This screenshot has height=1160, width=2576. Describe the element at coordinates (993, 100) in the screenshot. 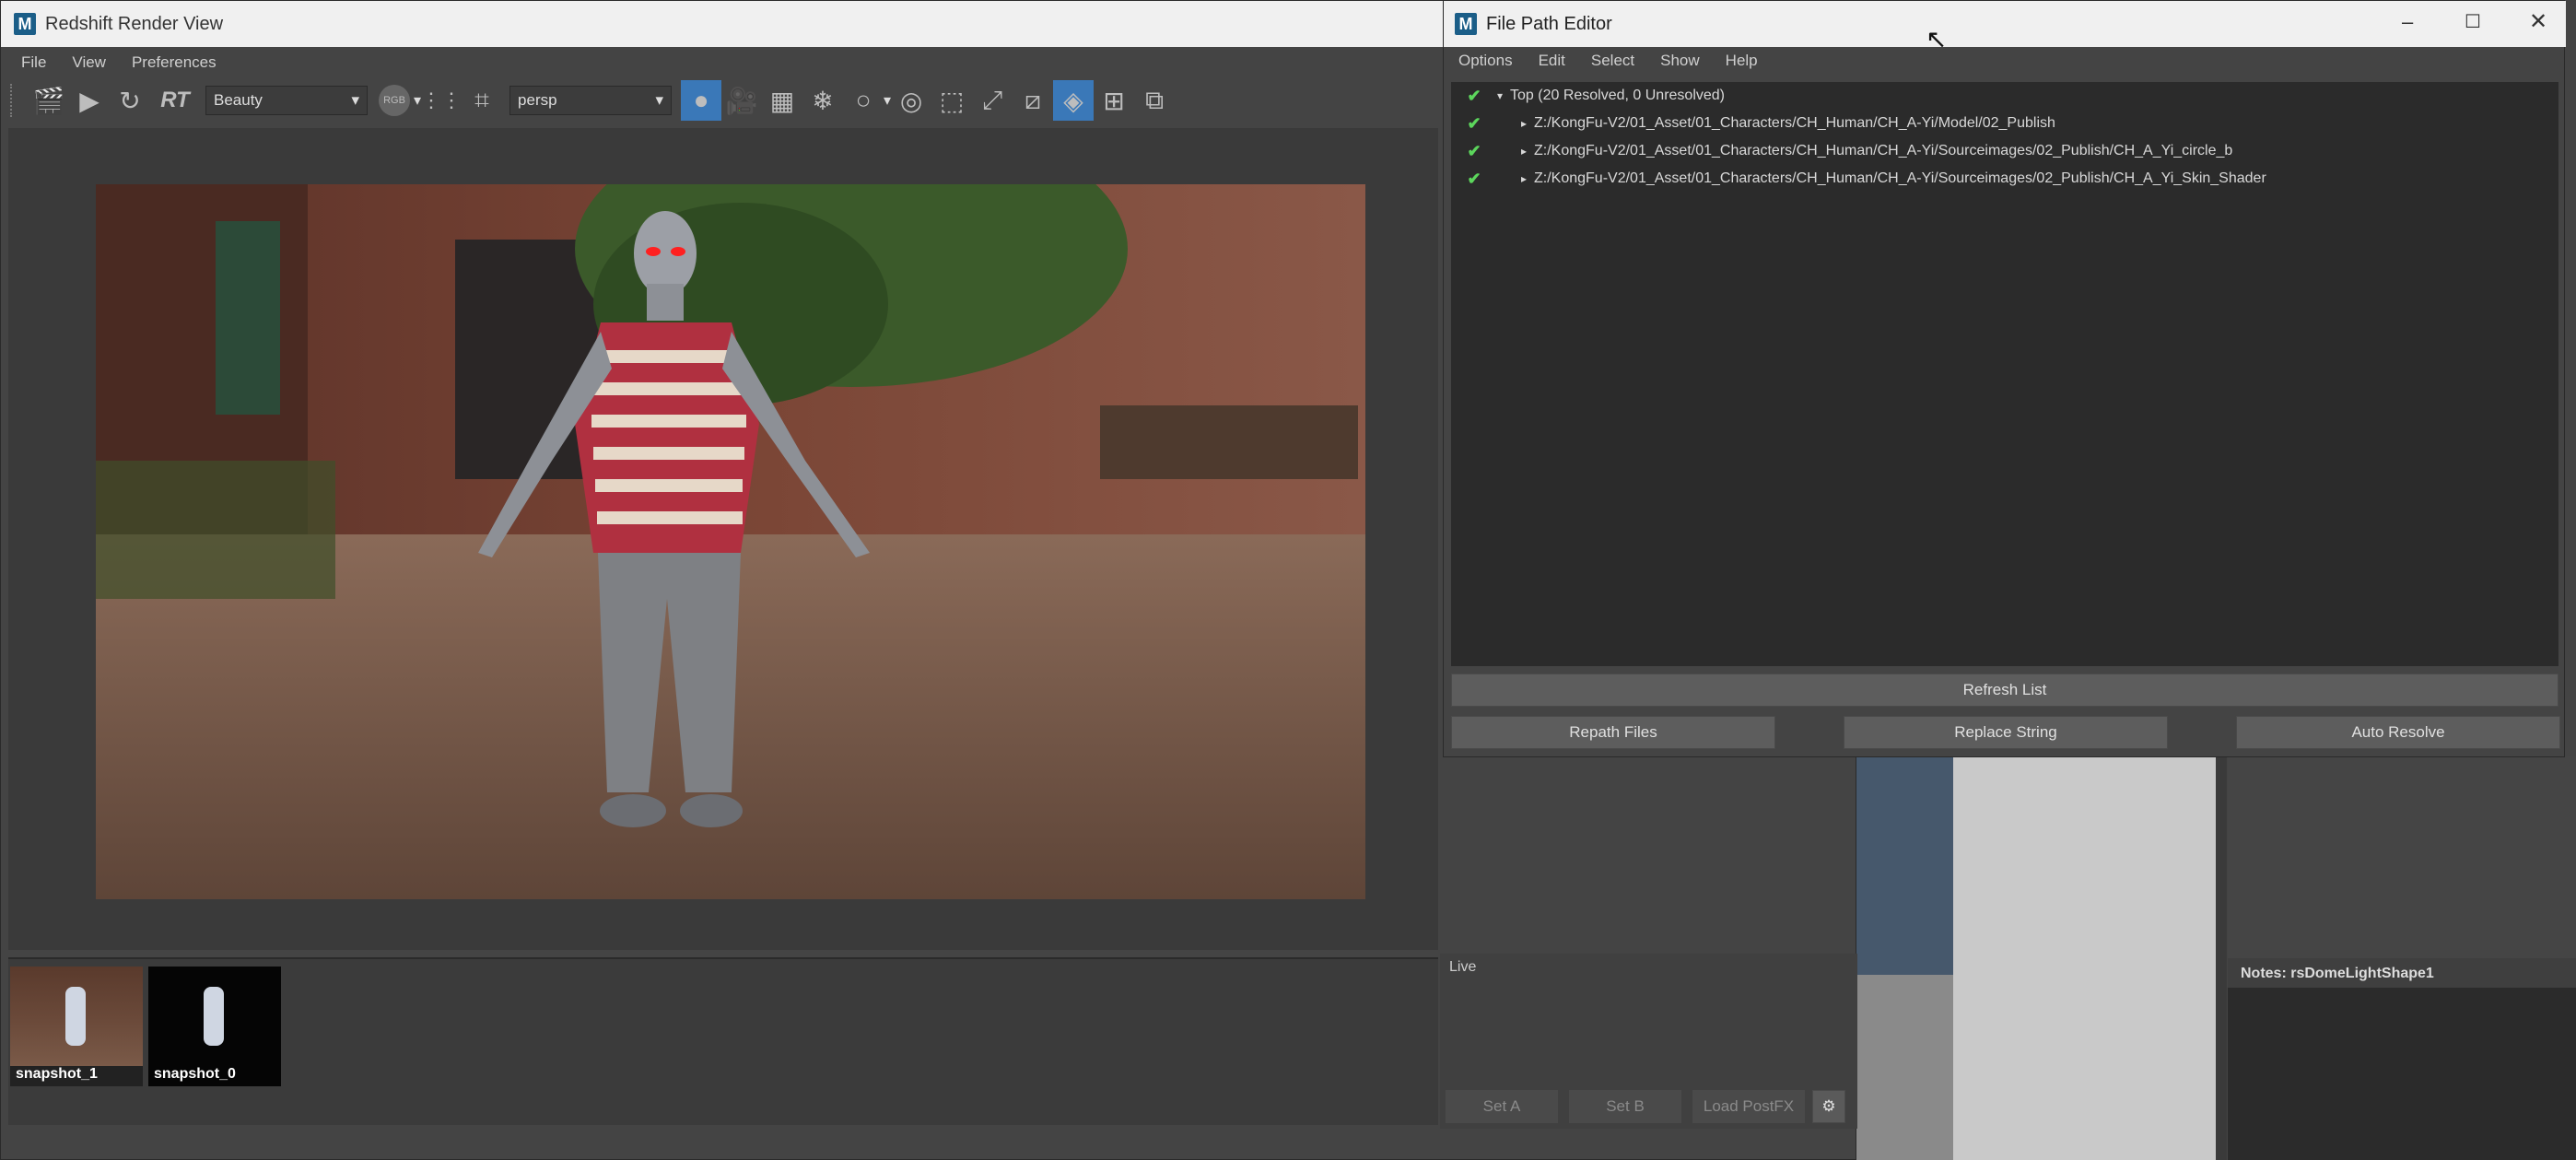

I see `fit-icon: ⤢` at that location.